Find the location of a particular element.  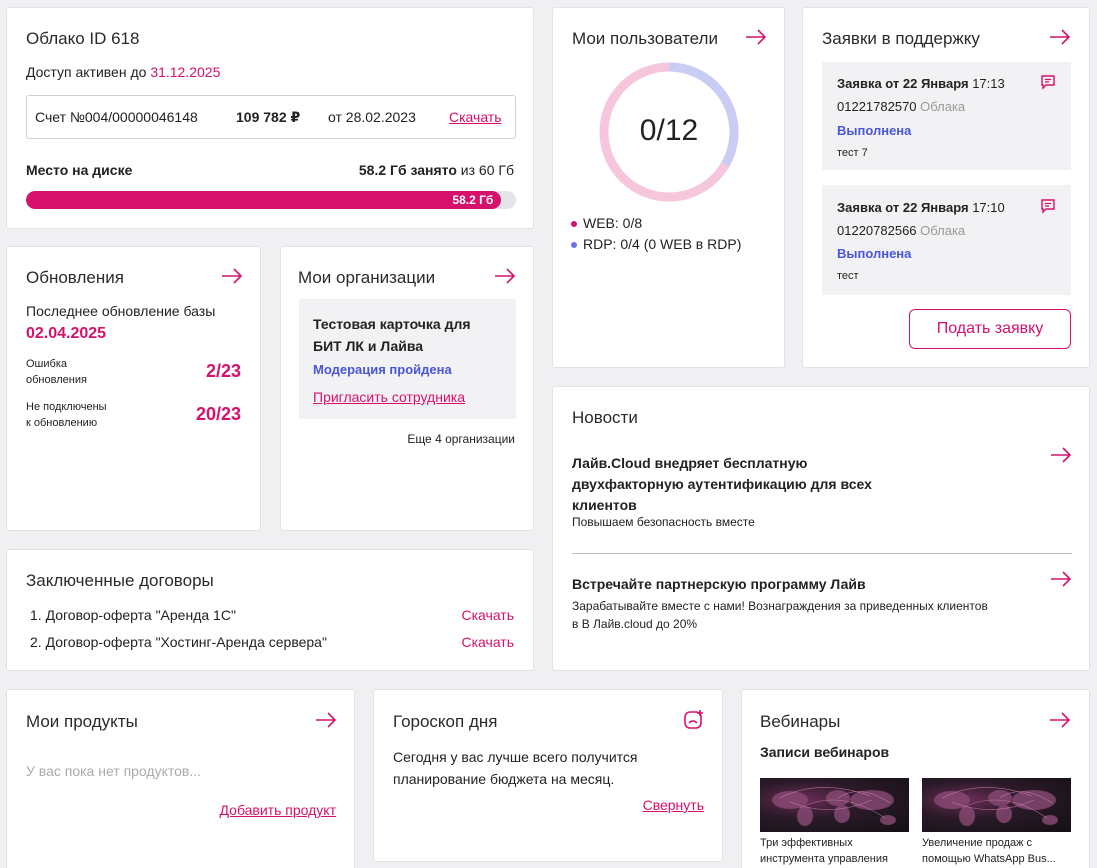

news-title: Новости is located at coordinates (605, 417).